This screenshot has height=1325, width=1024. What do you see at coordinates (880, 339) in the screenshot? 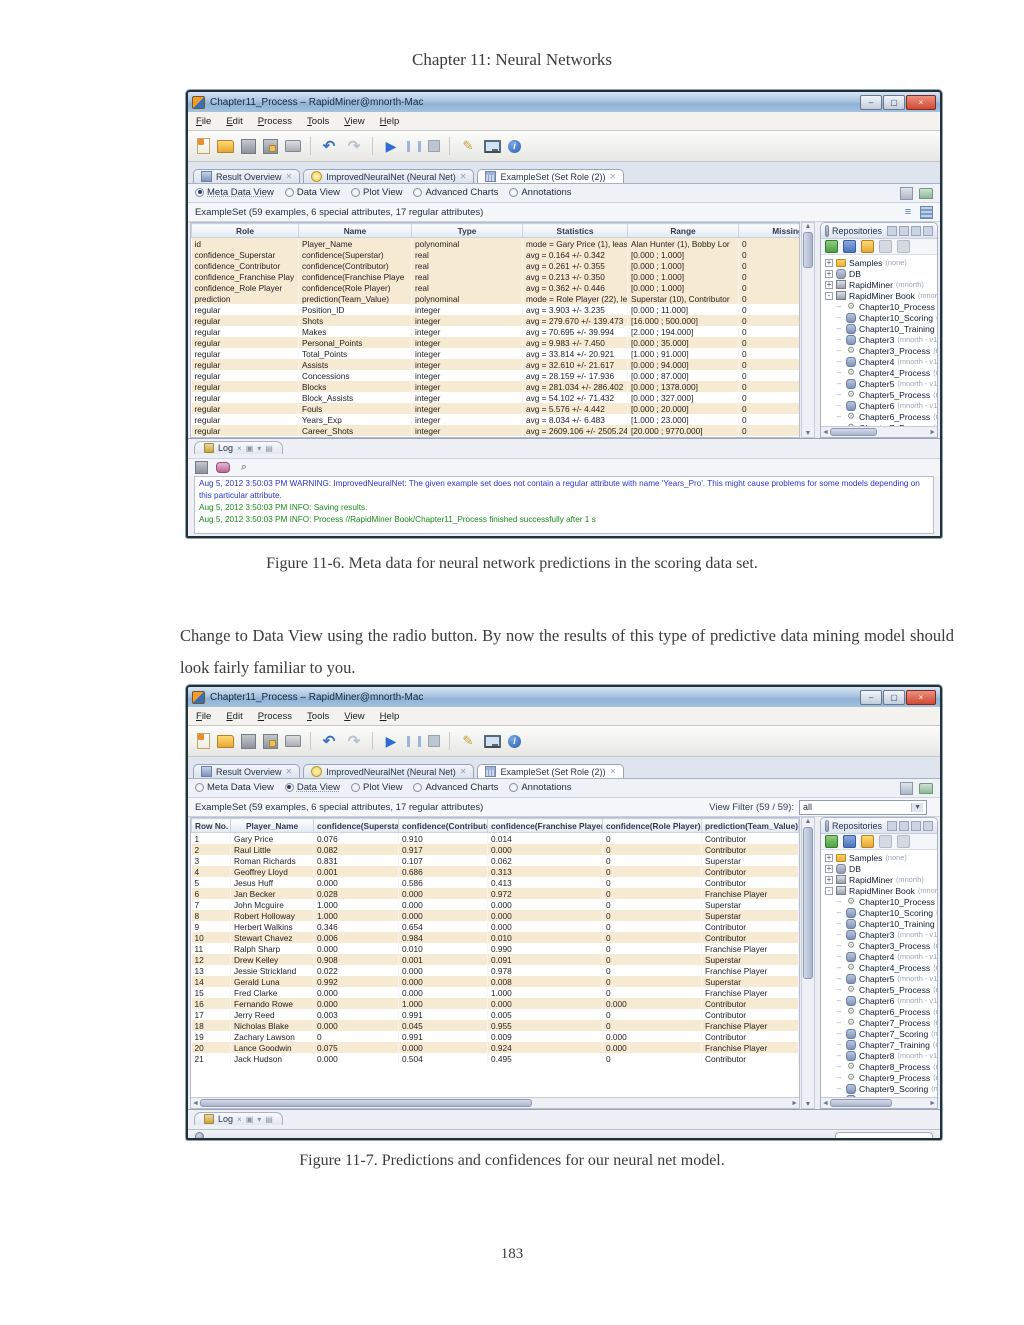
I see `tree-item-chapter3: – Chapter3(mnorth - v1, 7/` at bounding box center [880, 339].